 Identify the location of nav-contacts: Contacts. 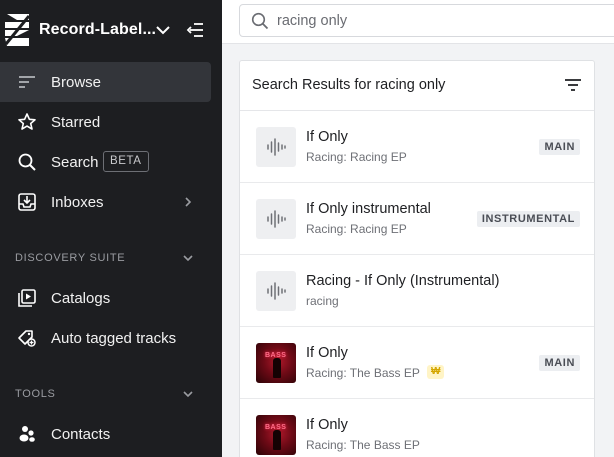
(105, 434).